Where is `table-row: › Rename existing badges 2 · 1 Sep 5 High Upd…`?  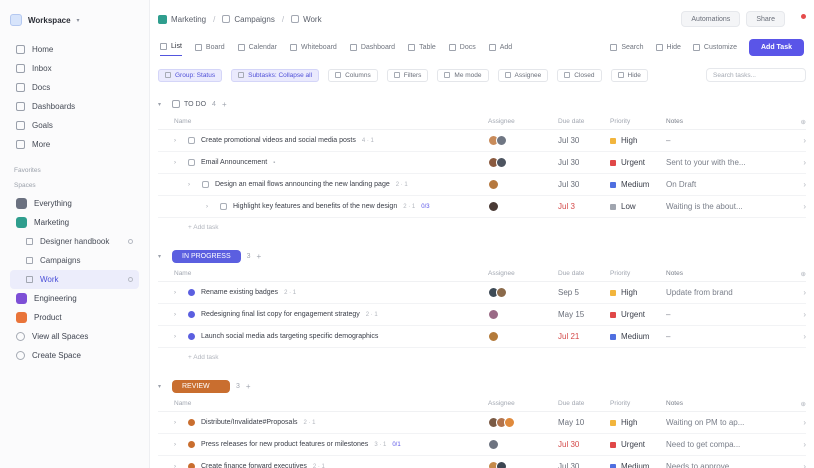 table-row: › Rename existing badges 2 · 1 Sep 5 High Upd… is located at coordinates (482, 293).